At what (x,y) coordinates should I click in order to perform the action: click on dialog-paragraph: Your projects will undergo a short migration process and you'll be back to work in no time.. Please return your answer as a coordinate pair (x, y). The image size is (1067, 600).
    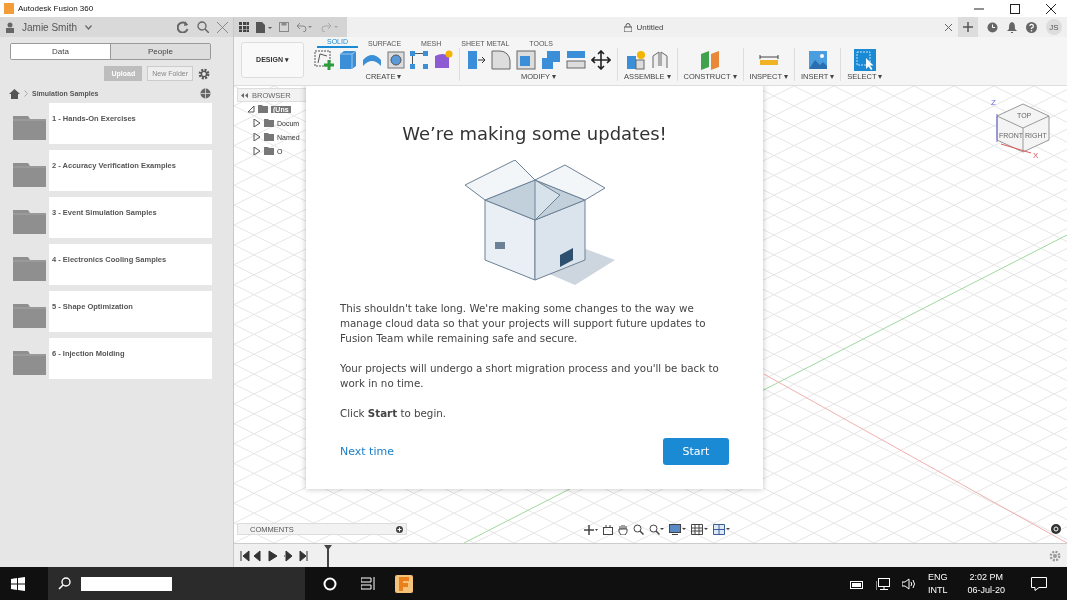
    Looking at the image, I should click on (530, 376).